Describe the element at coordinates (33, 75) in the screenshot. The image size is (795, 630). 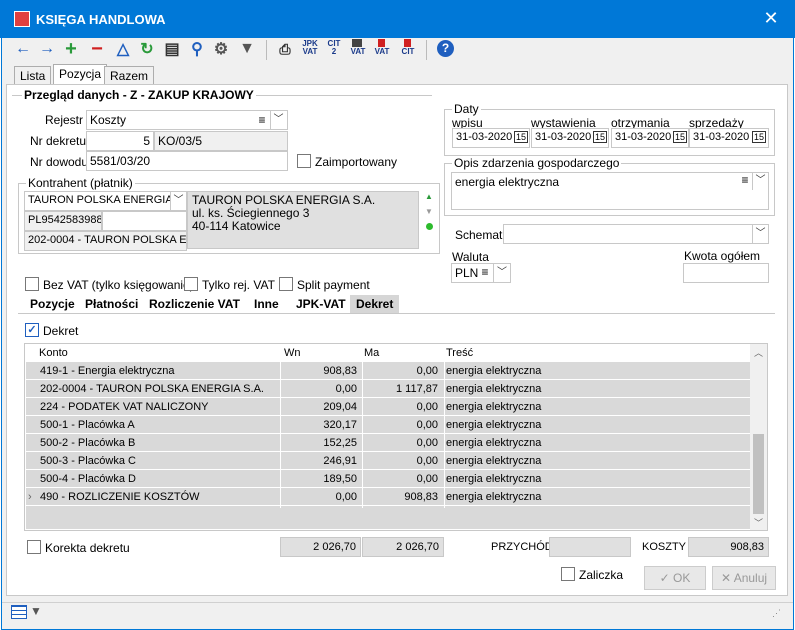
I see `tab-lista: Lista` at that location.